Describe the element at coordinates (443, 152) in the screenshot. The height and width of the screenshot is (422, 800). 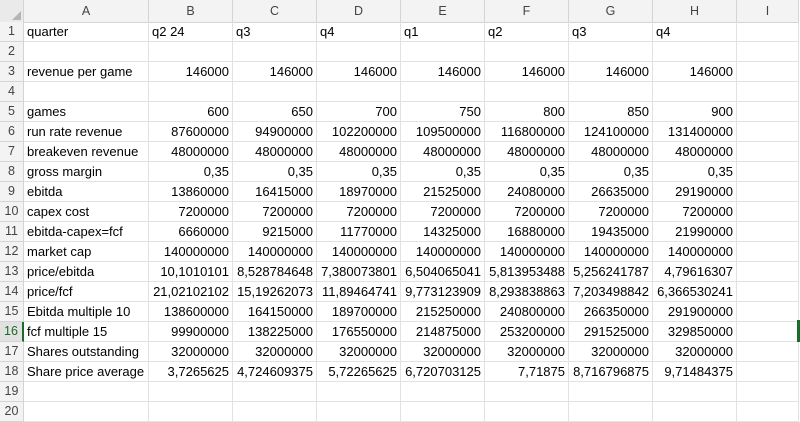
I see `cell-e7: 48000000` at that location.